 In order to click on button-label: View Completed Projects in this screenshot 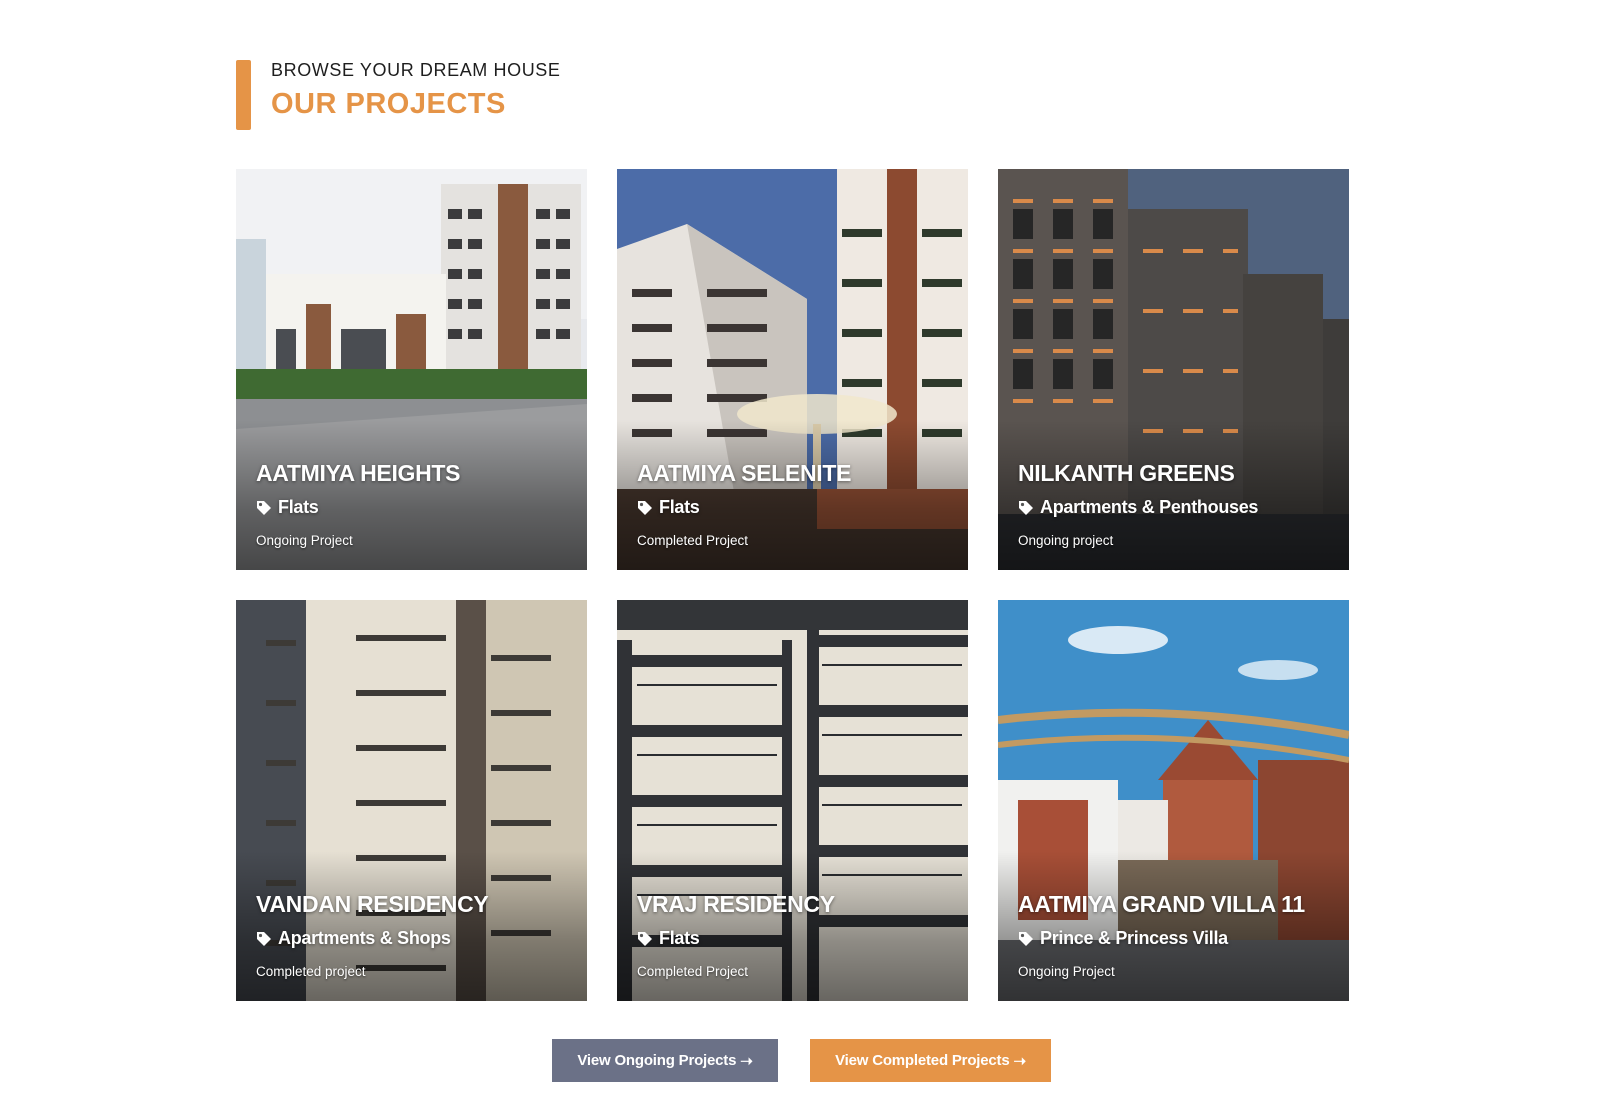, I will do `click(922, 1060)`.